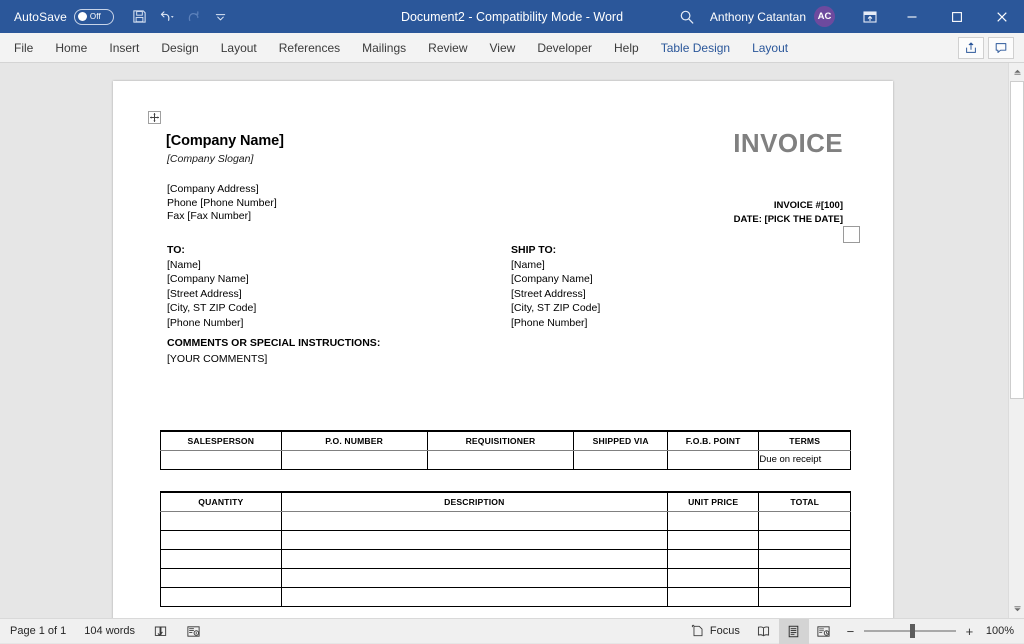  What do you see at coordinates (956, 16) in the screenshot?
I see `maximize-button` at bounding box center [956, 16].